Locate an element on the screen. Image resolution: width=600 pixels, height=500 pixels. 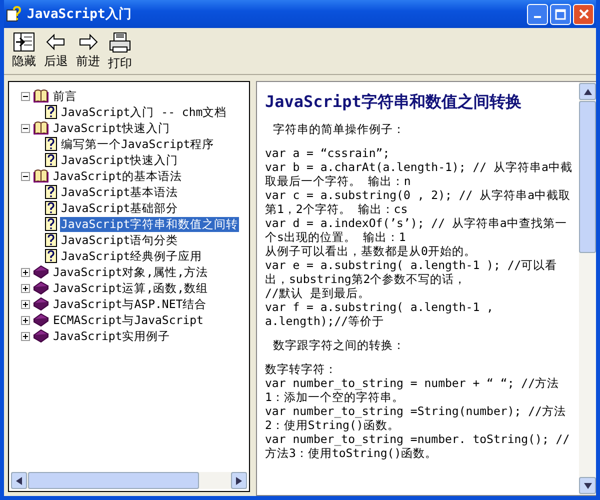
maximize-button is located at coordinates (560, 14).